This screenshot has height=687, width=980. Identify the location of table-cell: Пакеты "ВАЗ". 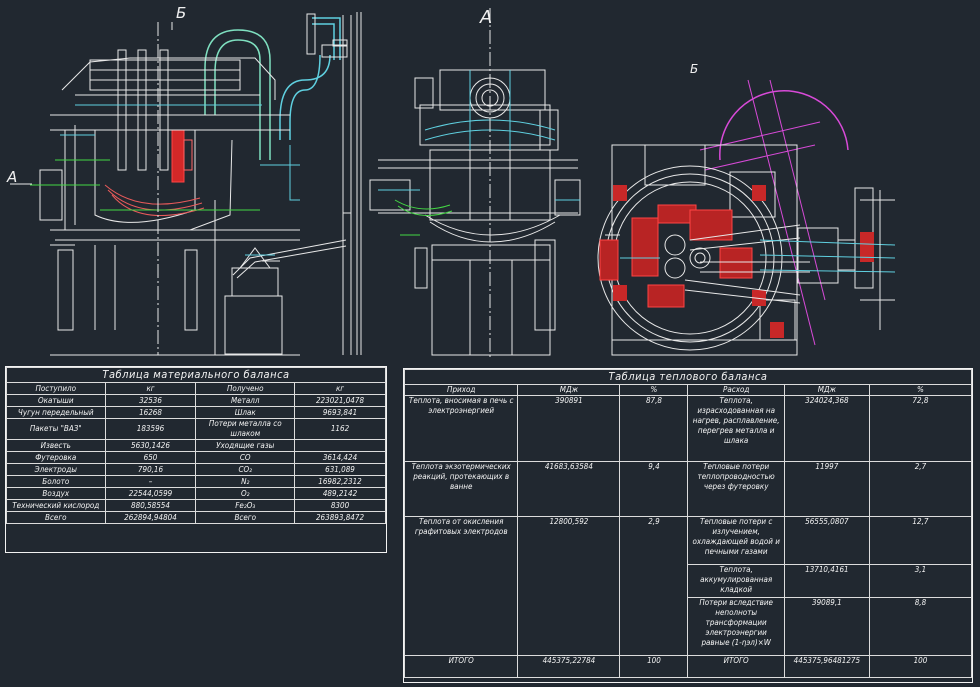
(56, 429).